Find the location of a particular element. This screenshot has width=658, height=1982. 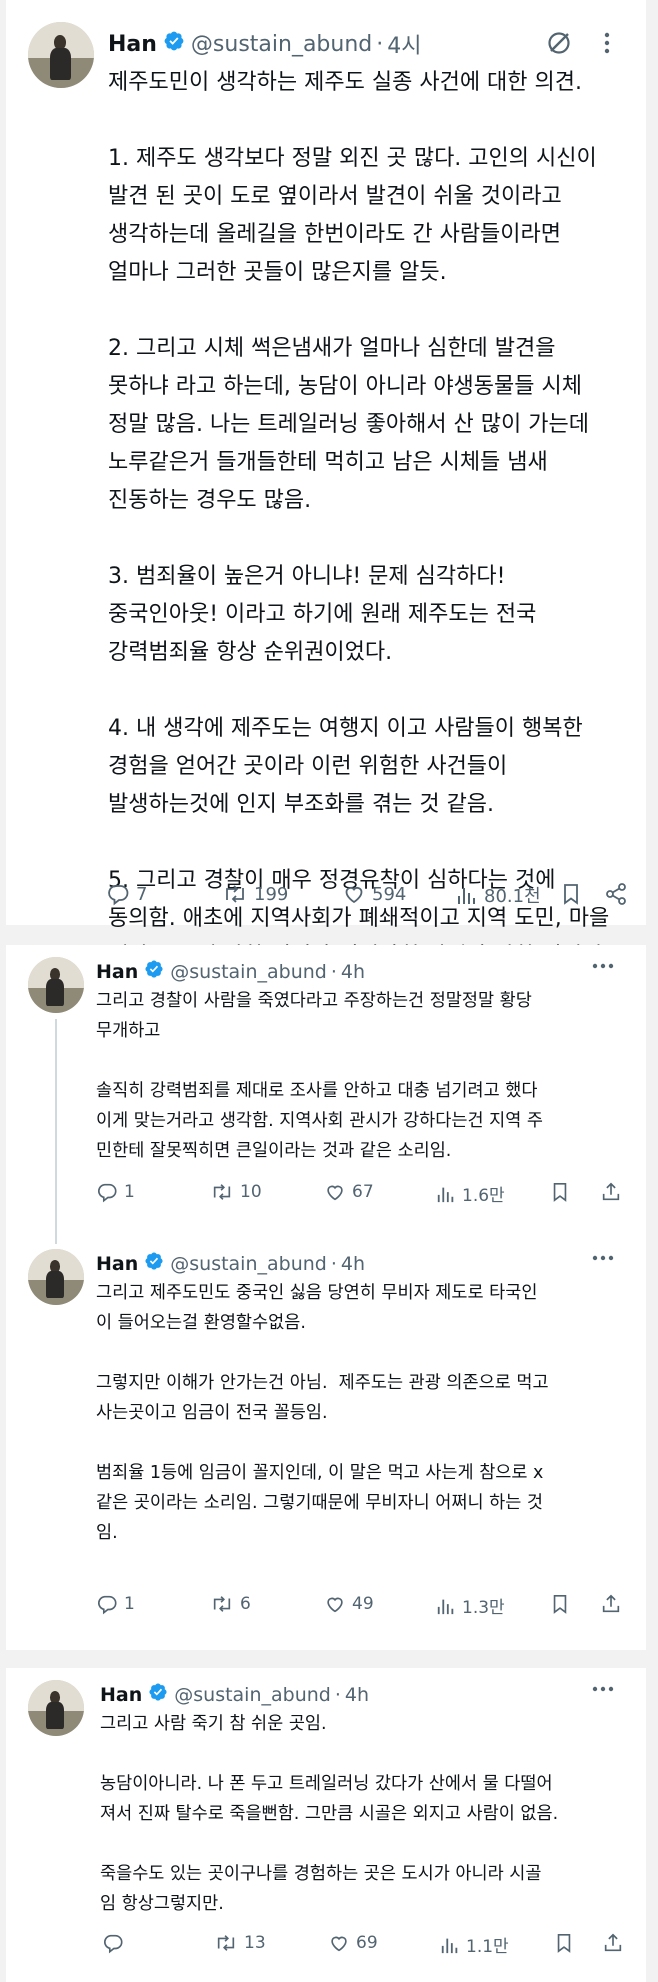

reply-button: 7 is located at coordinates (126, 894).